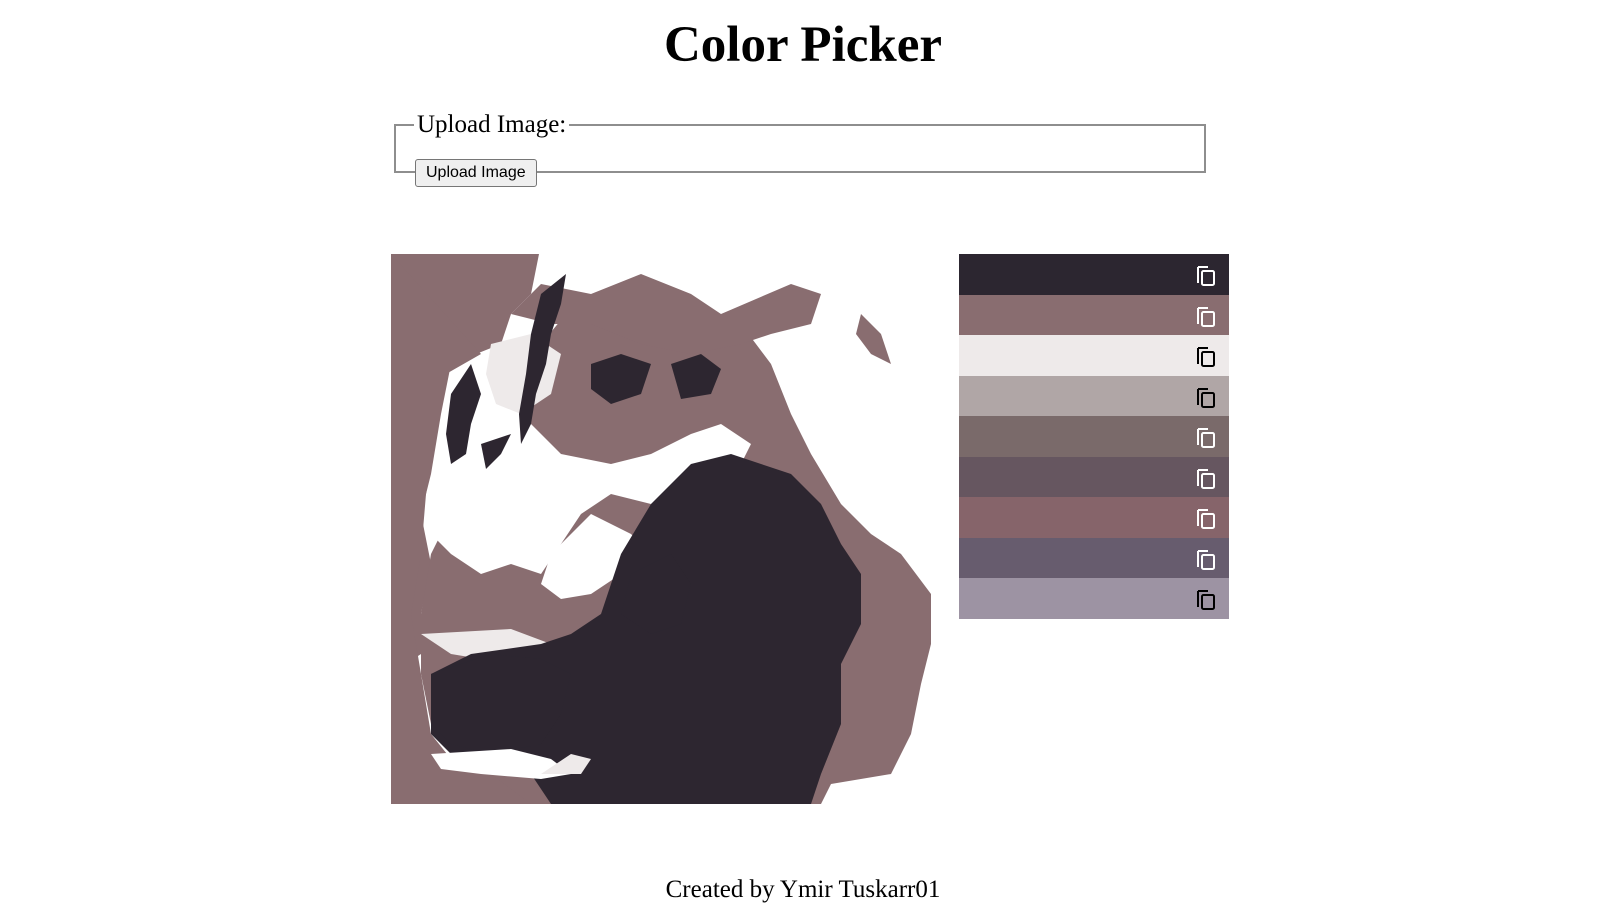 This screenshot has height=906, width=1606. Describe the element at coordinates (803, 45) in the screenshot. I see `page-title: Color Picker` at that location.